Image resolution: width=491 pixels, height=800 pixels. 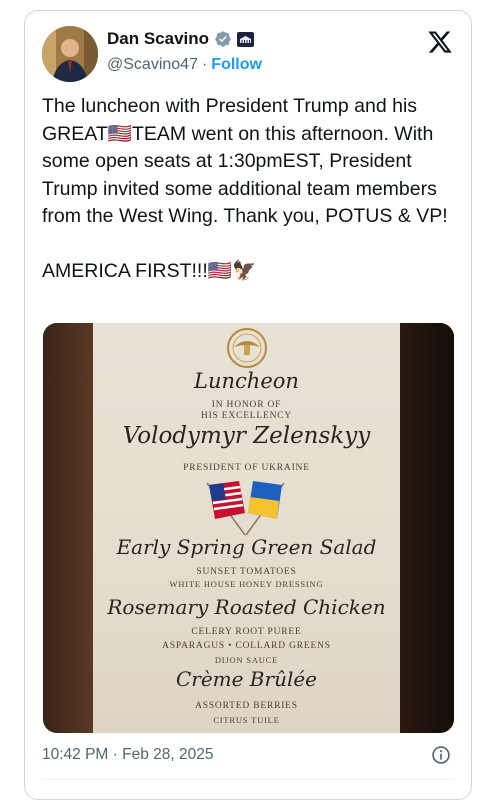 What do you see at coordinates (246, 39) in the screenshot?
I see `white-house-affiliation-icon` at bounding box center [246, 39].